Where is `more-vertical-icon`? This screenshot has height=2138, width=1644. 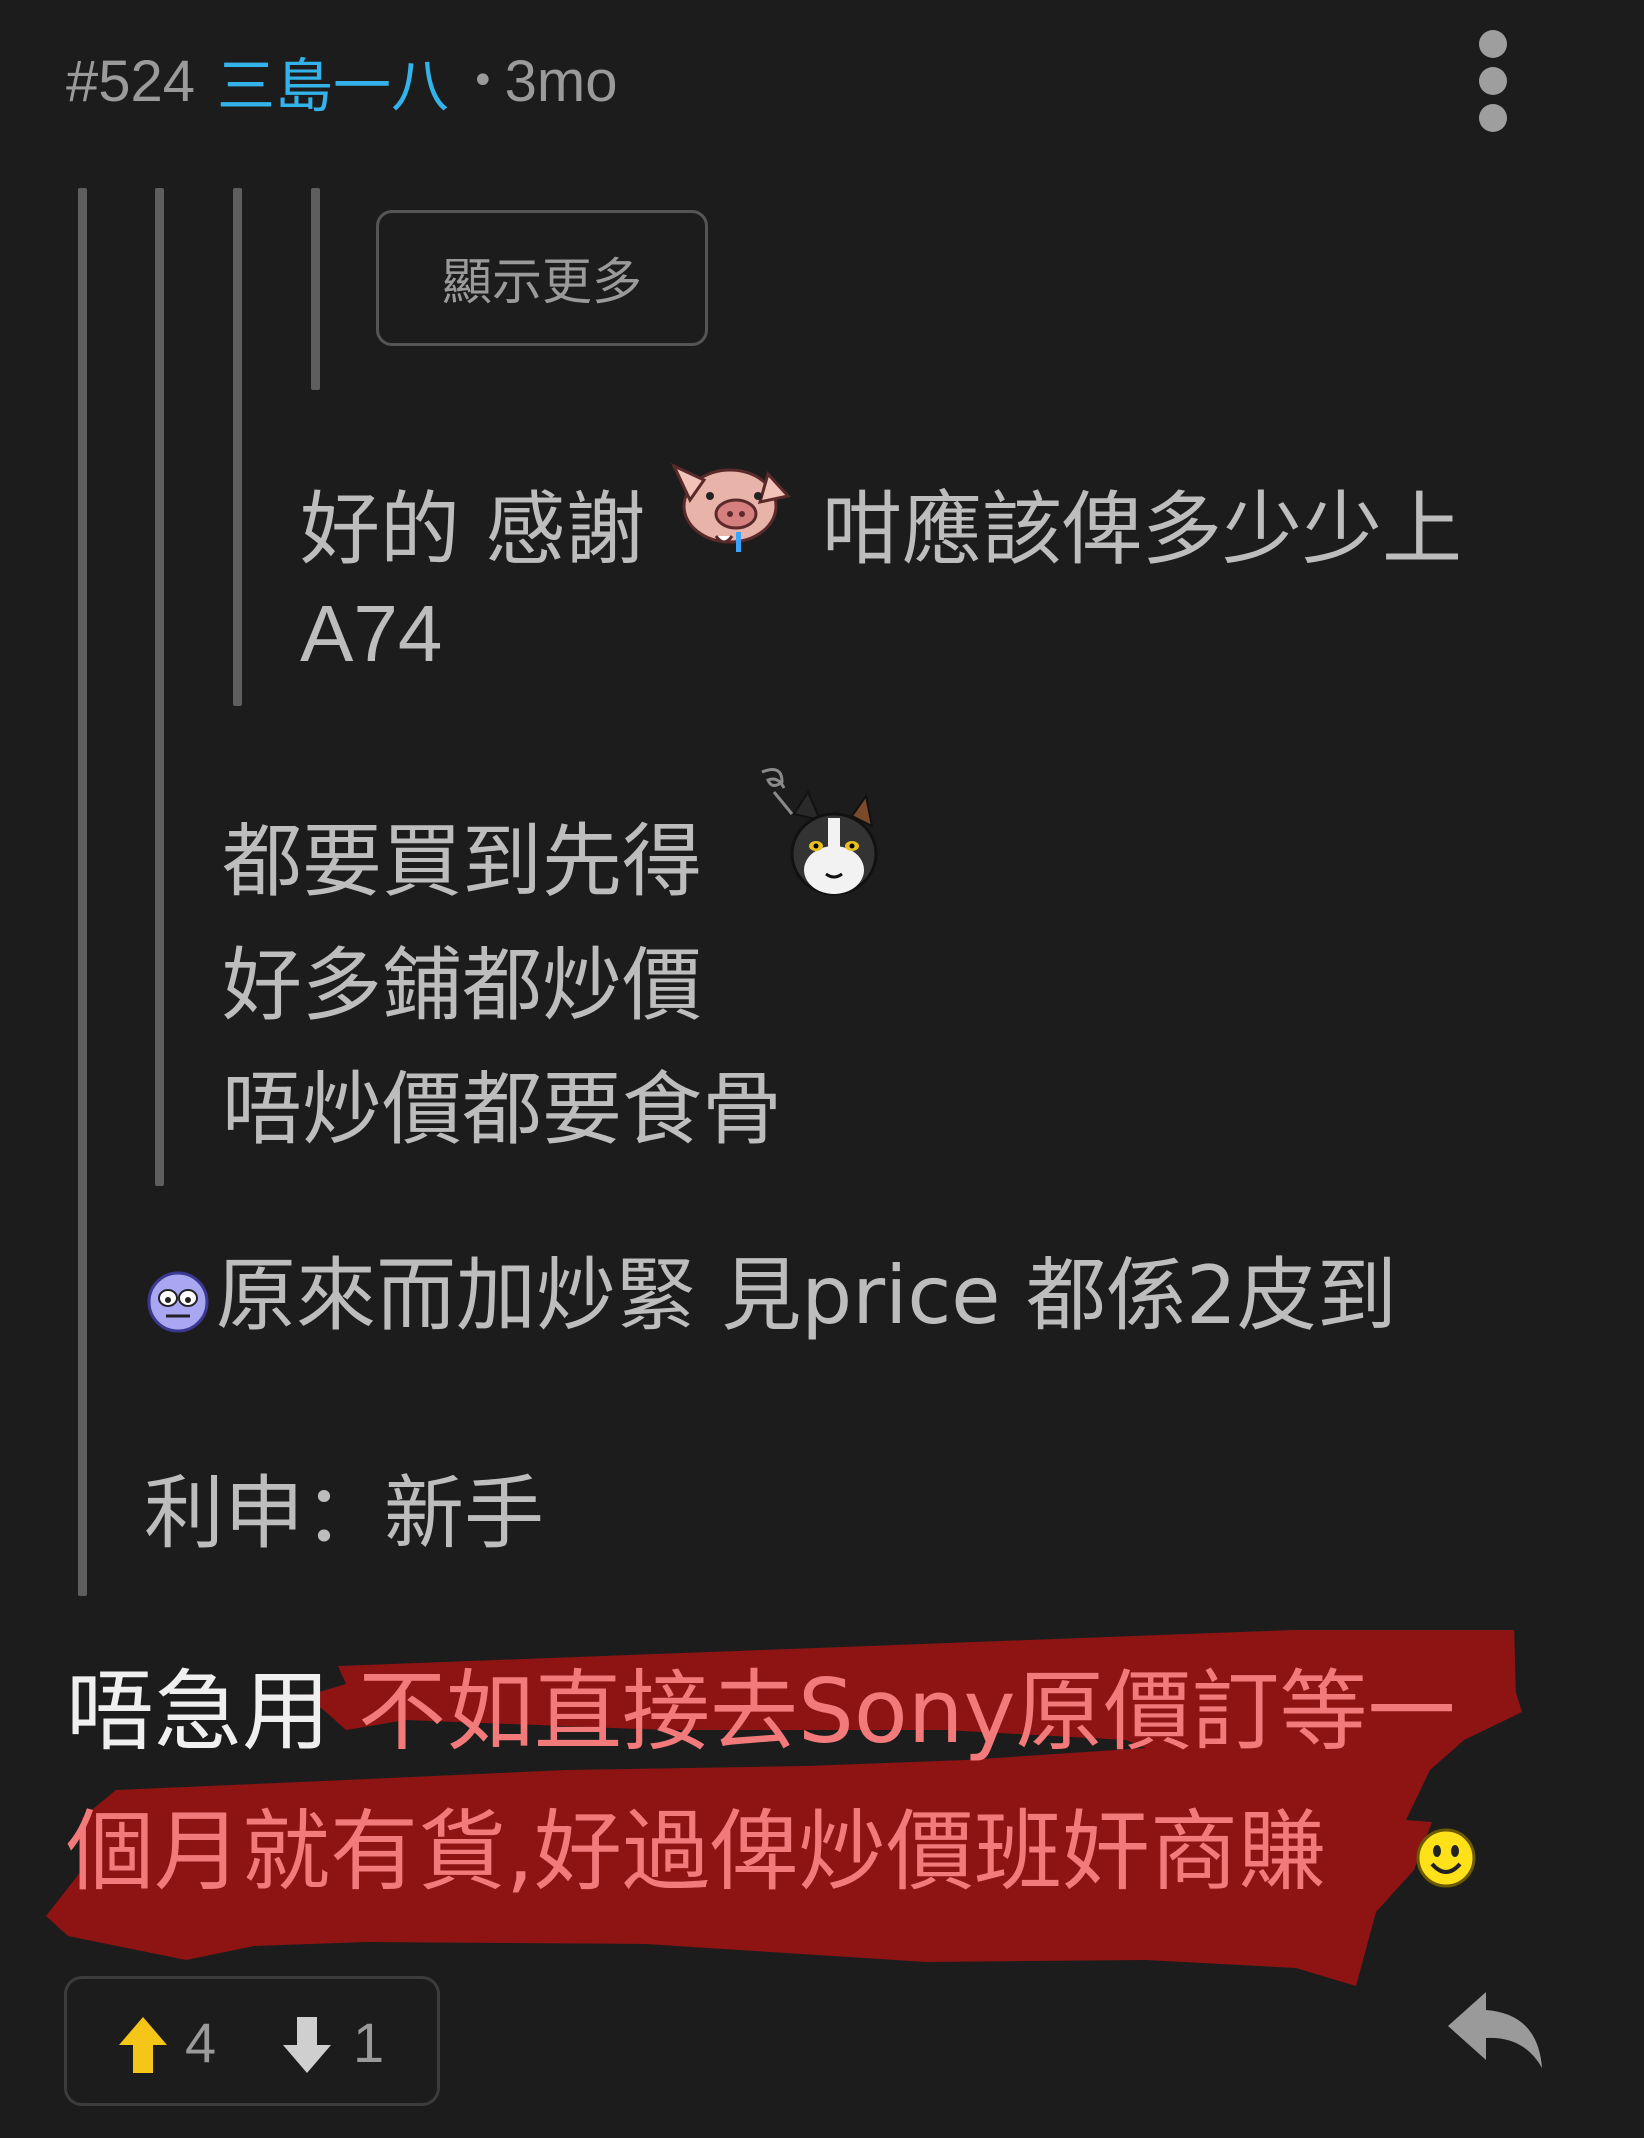 more-vertical-icon is located at coordinates (1493, 81).